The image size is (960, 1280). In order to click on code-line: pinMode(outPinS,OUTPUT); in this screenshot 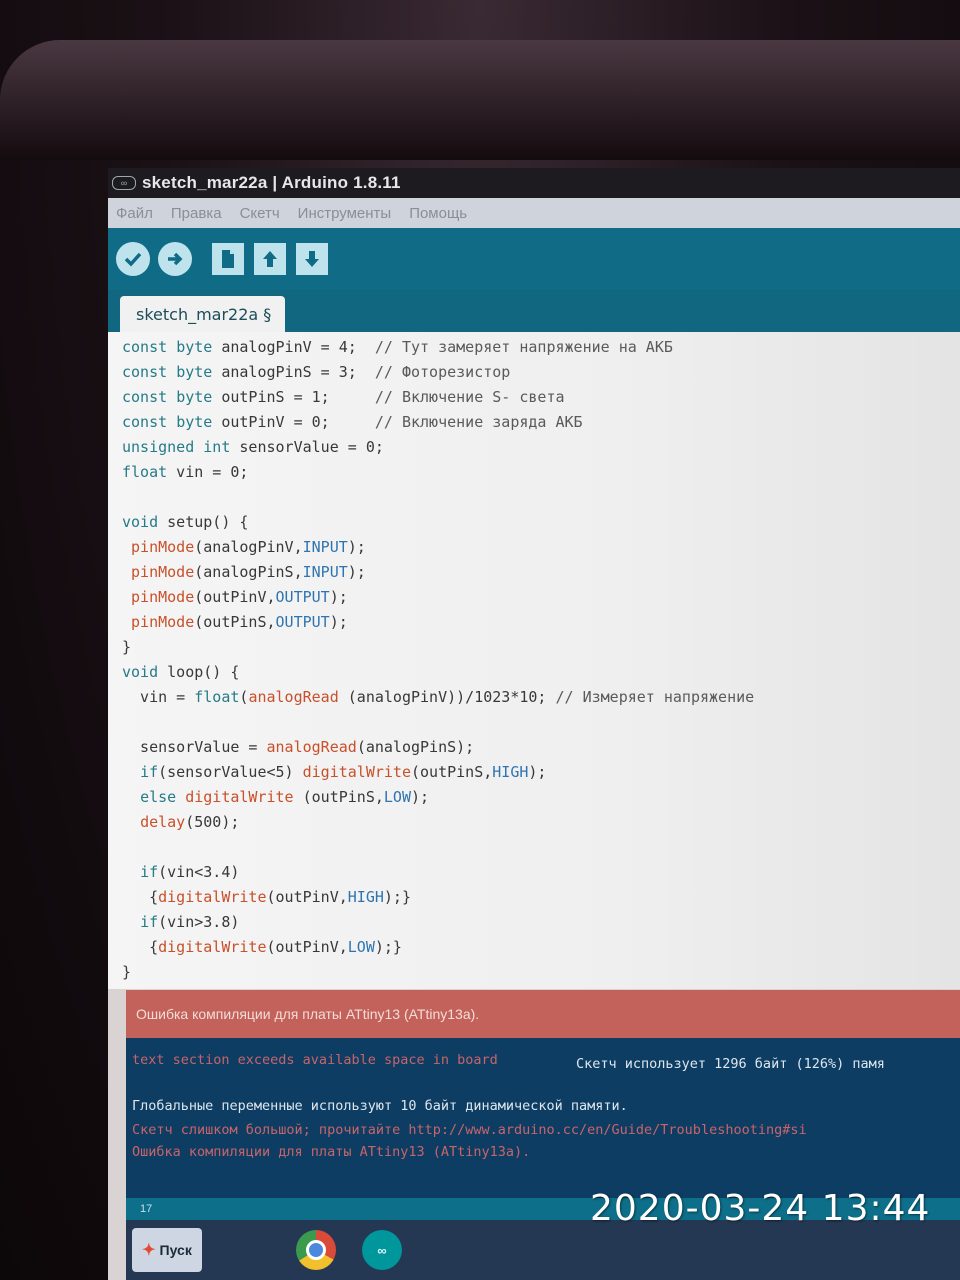, I will do `click(239, 622)`.